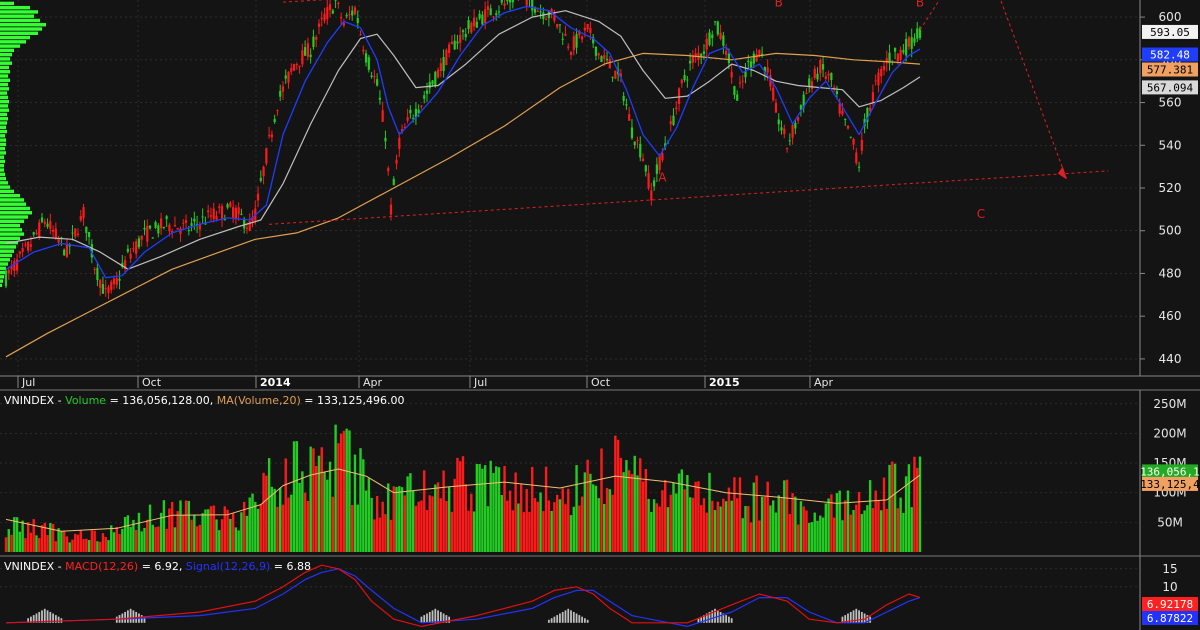 This screenshot has height=630, width=1200. Describe the element at coordinates (161, 400) in the screenshot. I see `volume-caption-part-2: = 136,056,128.00,` at that location.